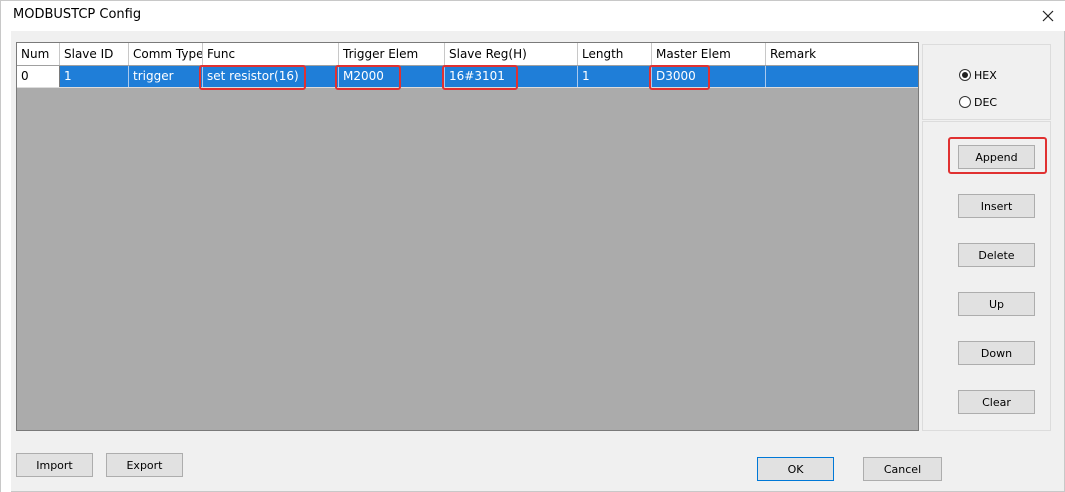 The width and height of the screenshot is (1065, 492). What do you see at coordinates (709, 76) in the screenshot?
I see `cell-master-elem: D3000` at bounding box center [709, 76].